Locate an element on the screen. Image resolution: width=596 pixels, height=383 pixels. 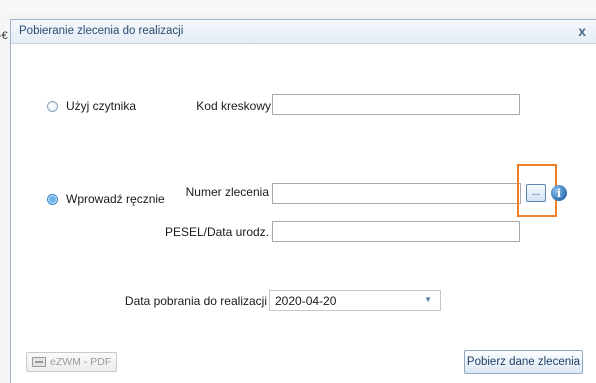
barcode-label: Kod kreskowy is located at coordinates (233, 106).